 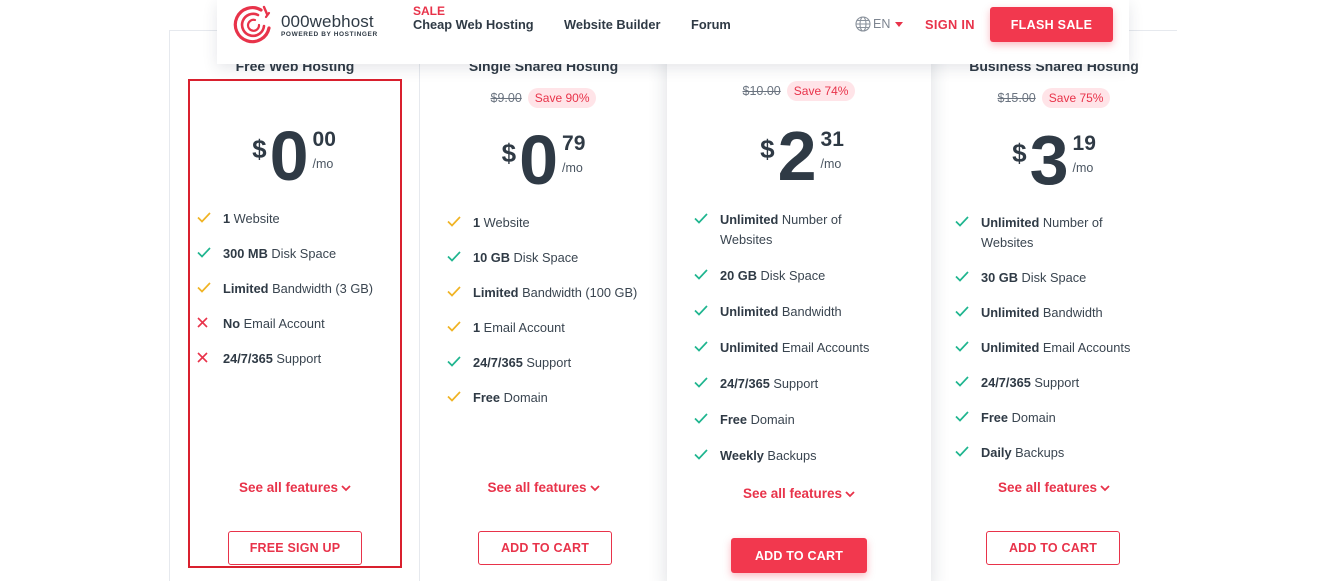 I want to click on feature-text: Daily Backups, so click(x=1022, y=453).